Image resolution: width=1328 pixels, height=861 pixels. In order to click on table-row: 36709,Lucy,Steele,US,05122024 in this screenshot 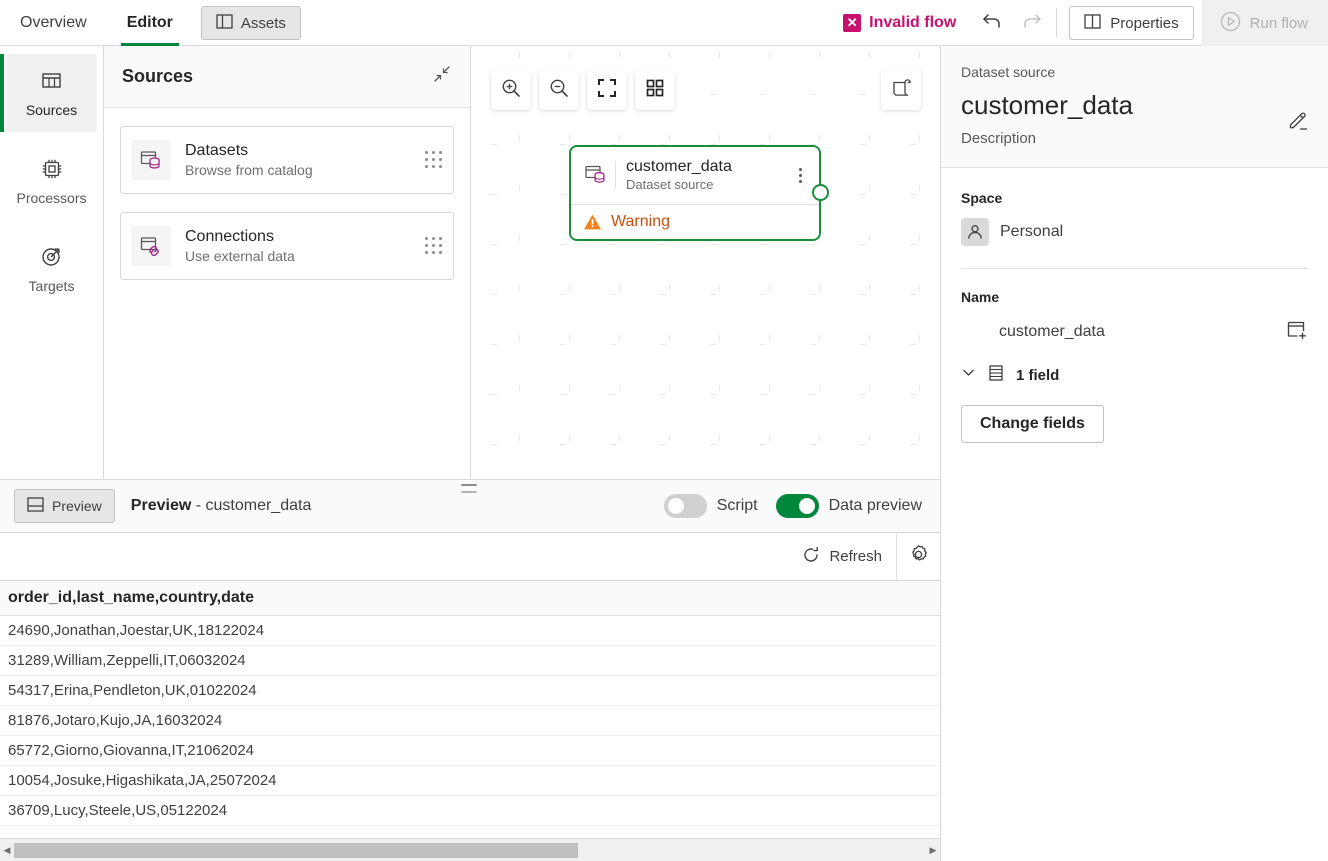, I will do `click(470, 811)`.